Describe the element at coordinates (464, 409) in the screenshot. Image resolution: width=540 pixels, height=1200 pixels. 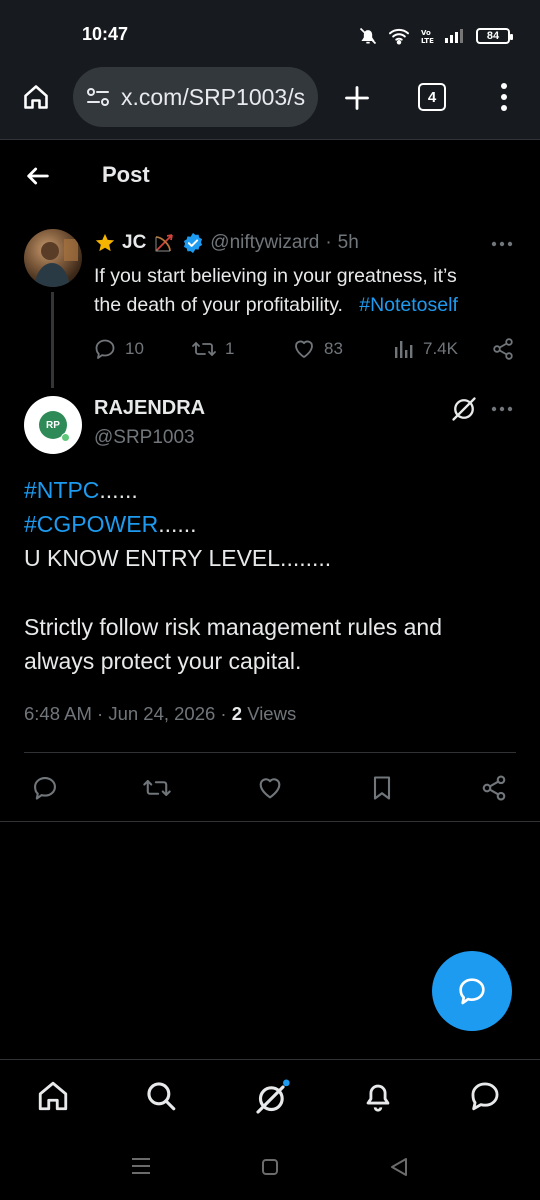
I see `grok-icon` at that location.